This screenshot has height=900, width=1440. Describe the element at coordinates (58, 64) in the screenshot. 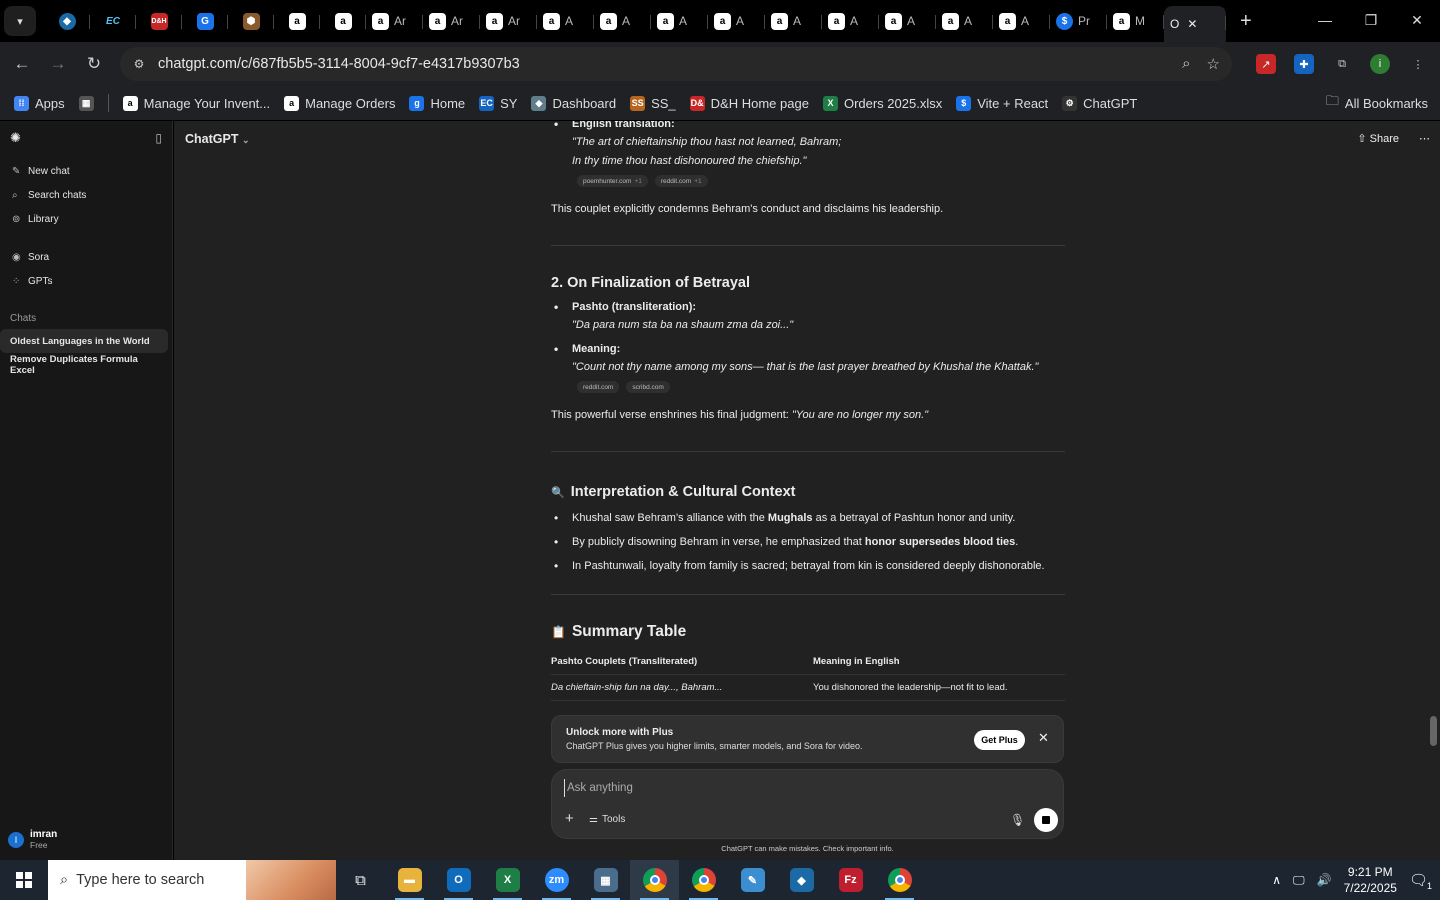

I see `forward-button: →` at that location.